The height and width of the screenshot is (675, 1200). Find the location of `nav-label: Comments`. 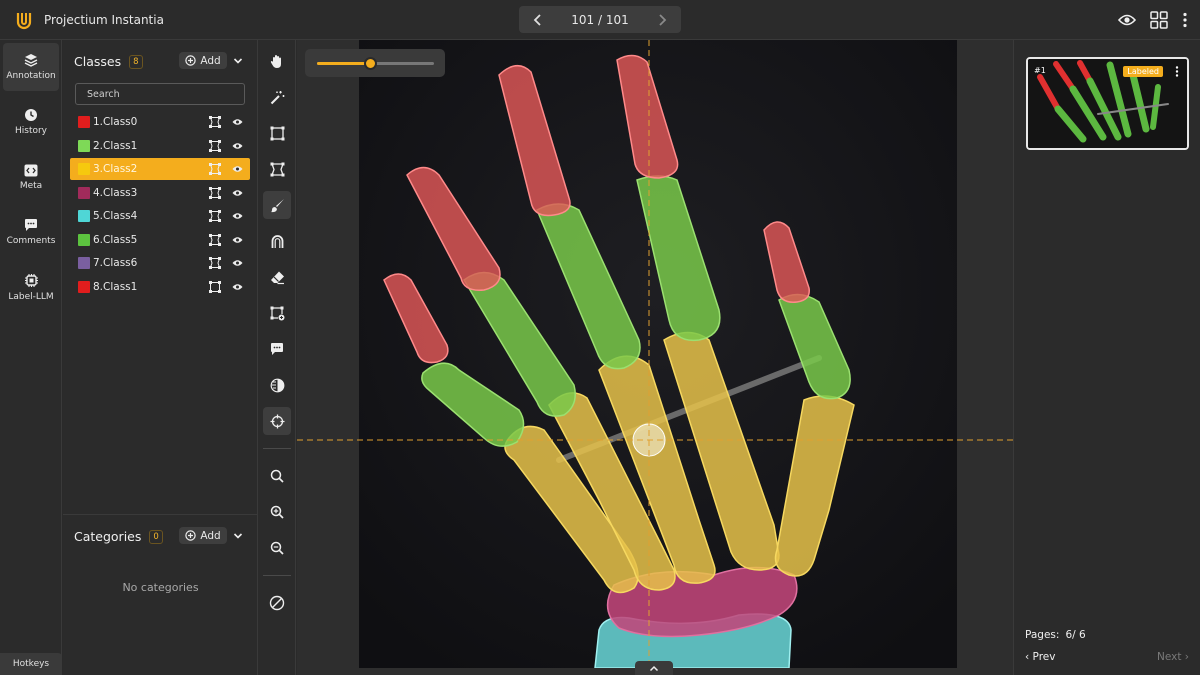

nav-label: Comments is located at coordinates (31, 241).